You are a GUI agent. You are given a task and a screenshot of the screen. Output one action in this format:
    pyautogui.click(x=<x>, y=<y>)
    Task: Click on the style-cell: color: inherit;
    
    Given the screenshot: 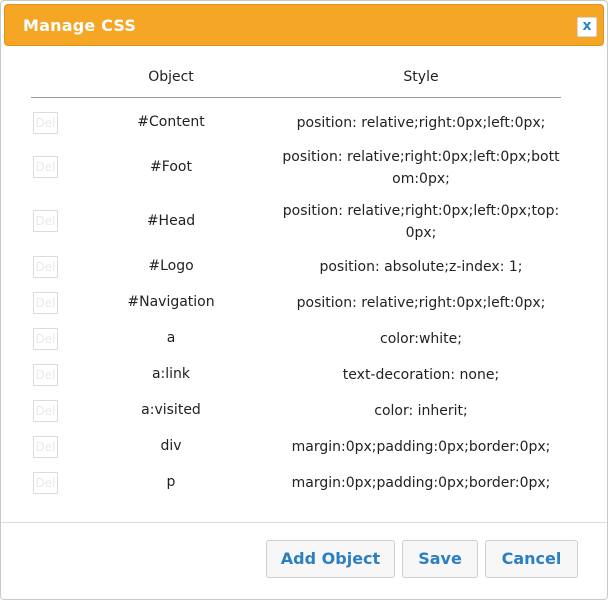 What is the action you would take?
    pyautogui.click(x=421, y=411)
    